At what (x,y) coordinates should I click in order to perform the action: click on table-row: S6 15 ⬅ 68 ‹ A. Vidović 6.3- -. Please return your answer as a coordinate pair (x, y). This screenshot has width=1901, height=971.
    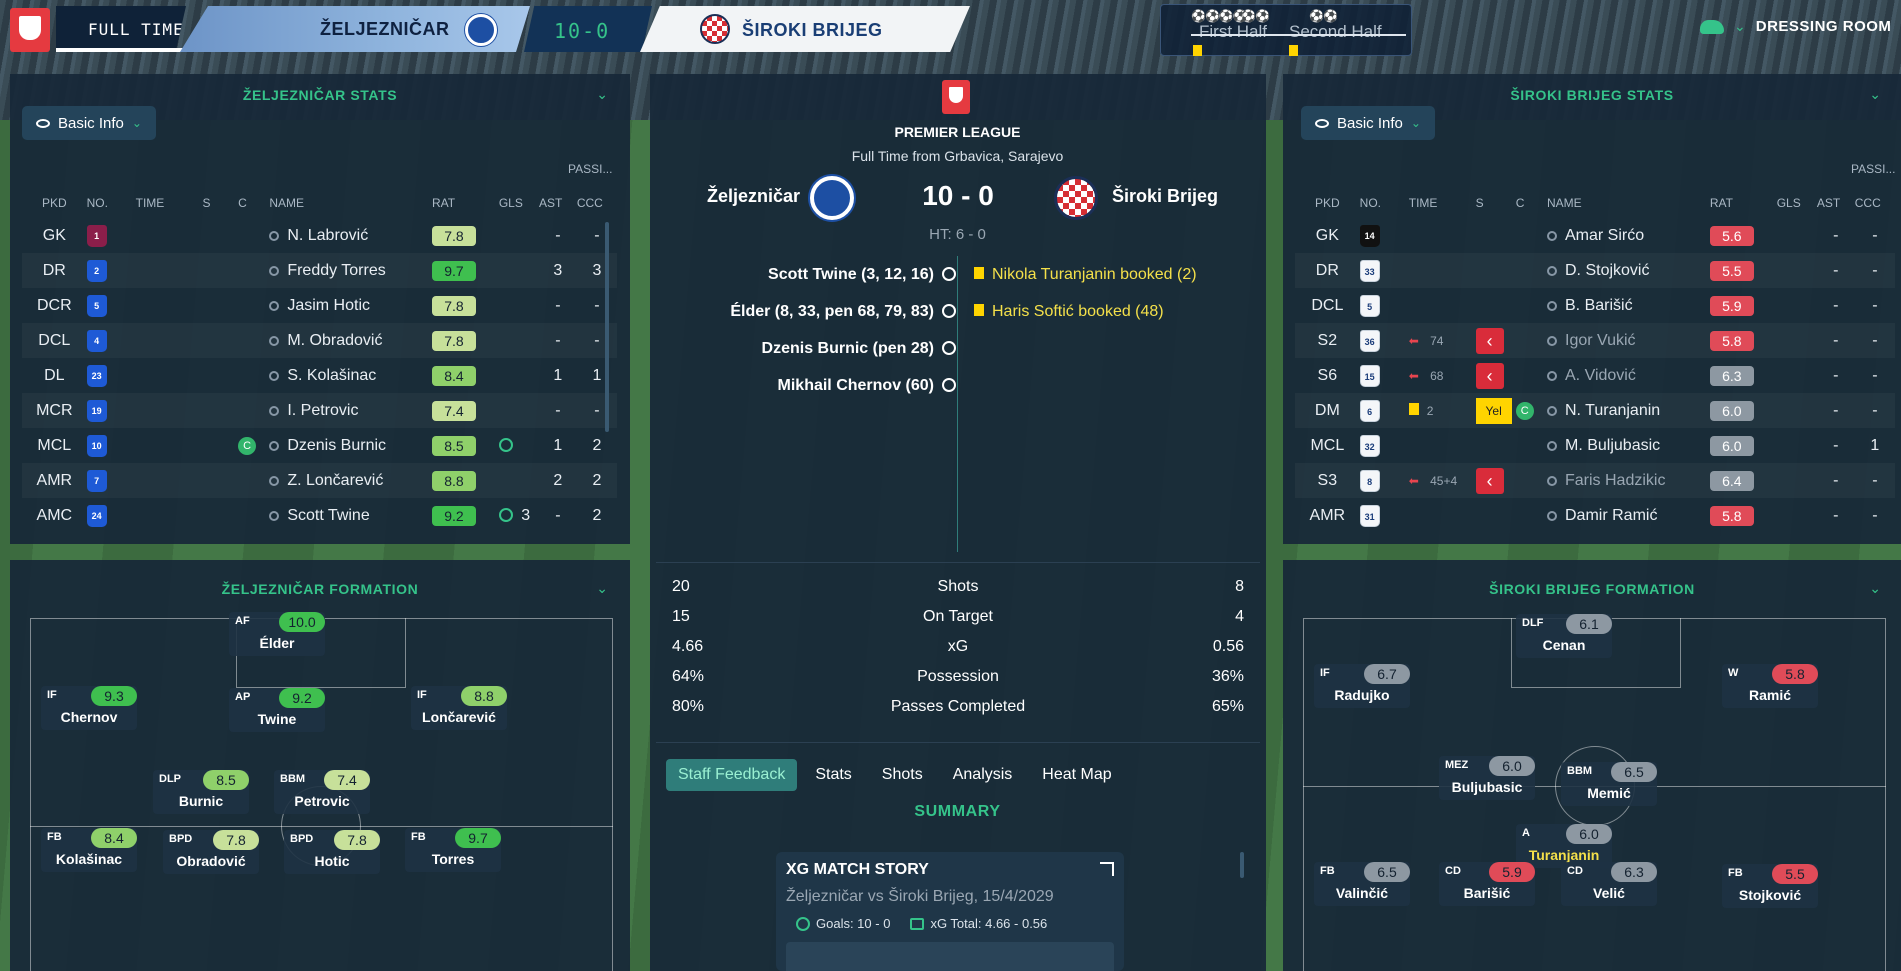
    Looking at the image, I should click on (1595, 375).